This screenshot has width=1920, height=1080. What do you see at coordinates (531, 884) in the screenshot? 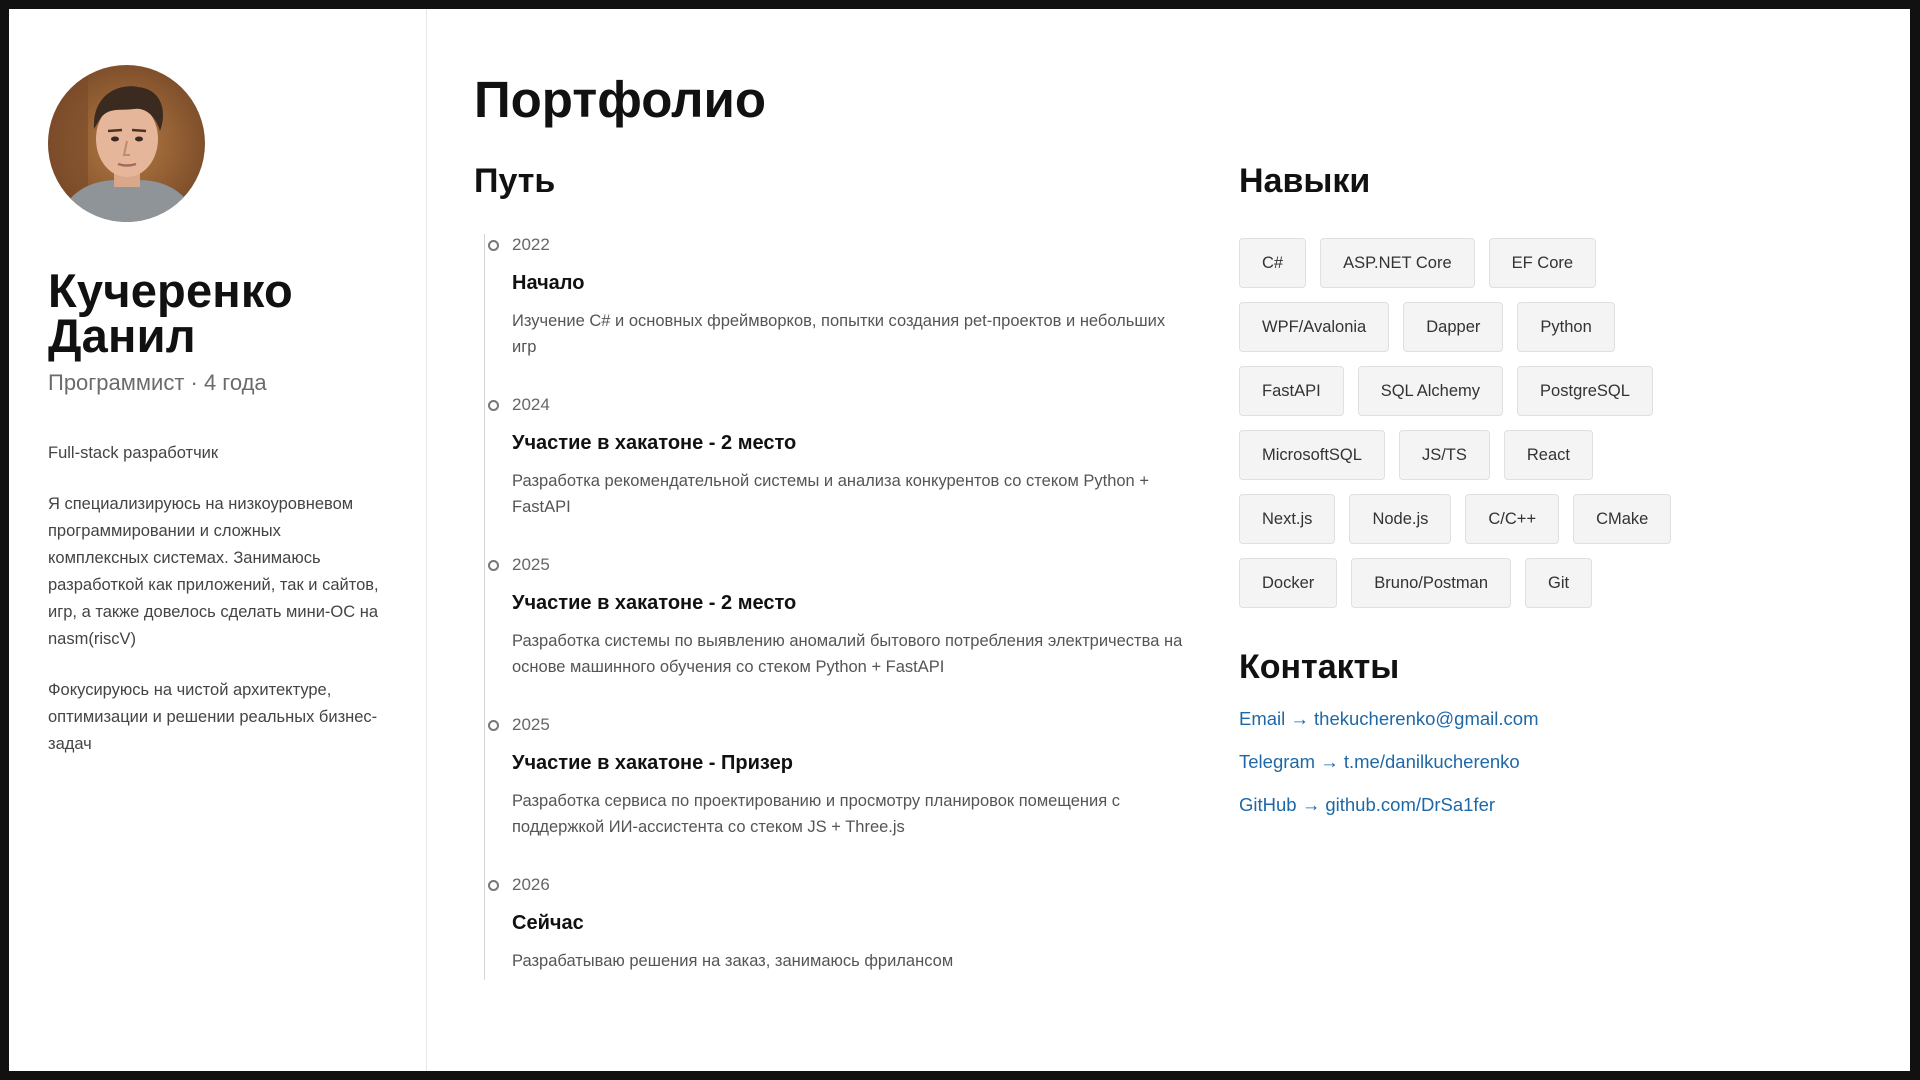
I see `timeline-year: 2026` at bounding box center [531, 884].